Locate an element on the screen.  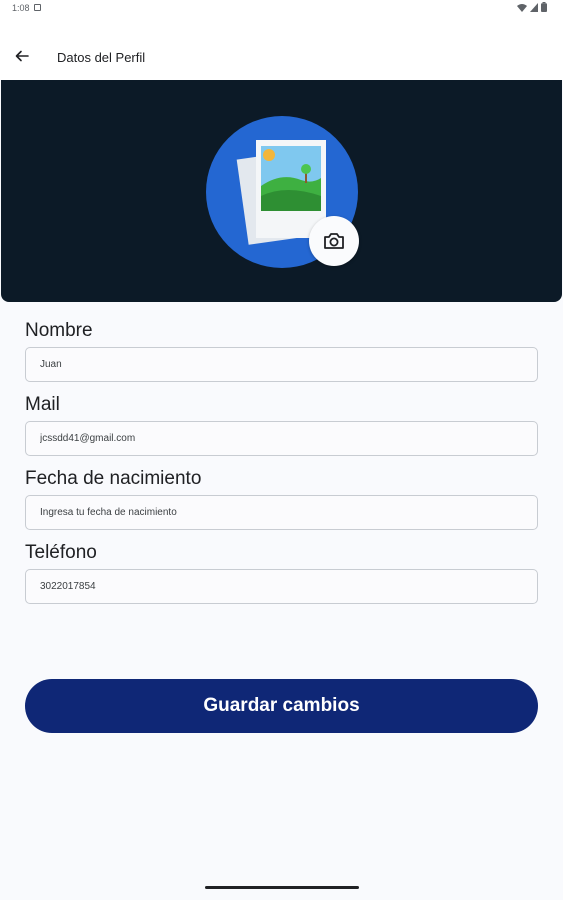
status-icons is located at coordinates (532, 7).